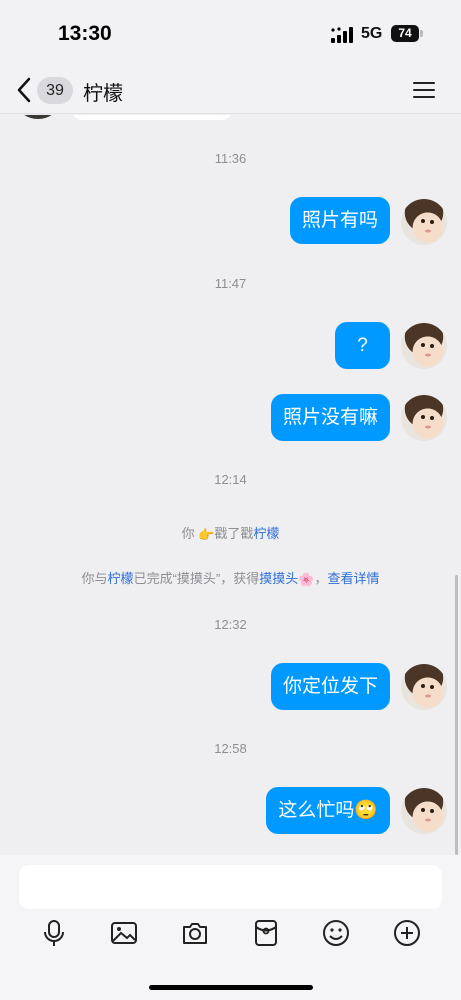 This screenshot has width=461, height=1000. Describe the element at coordinates (330, 686) in the screenshot. I see `message-bubble-sent: 你定位发下` at that location.